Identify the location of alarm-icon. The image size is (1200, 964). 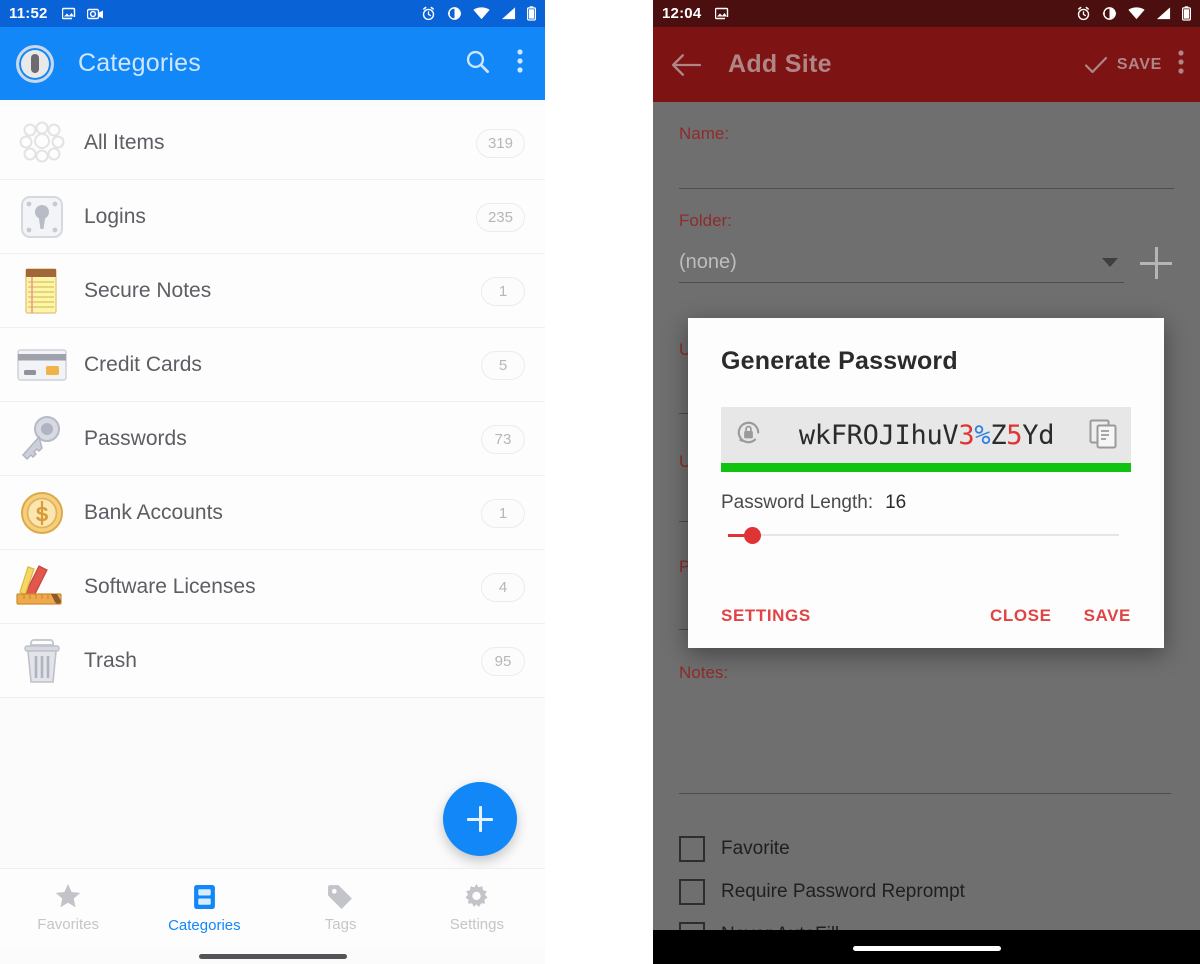
(1083, 13).